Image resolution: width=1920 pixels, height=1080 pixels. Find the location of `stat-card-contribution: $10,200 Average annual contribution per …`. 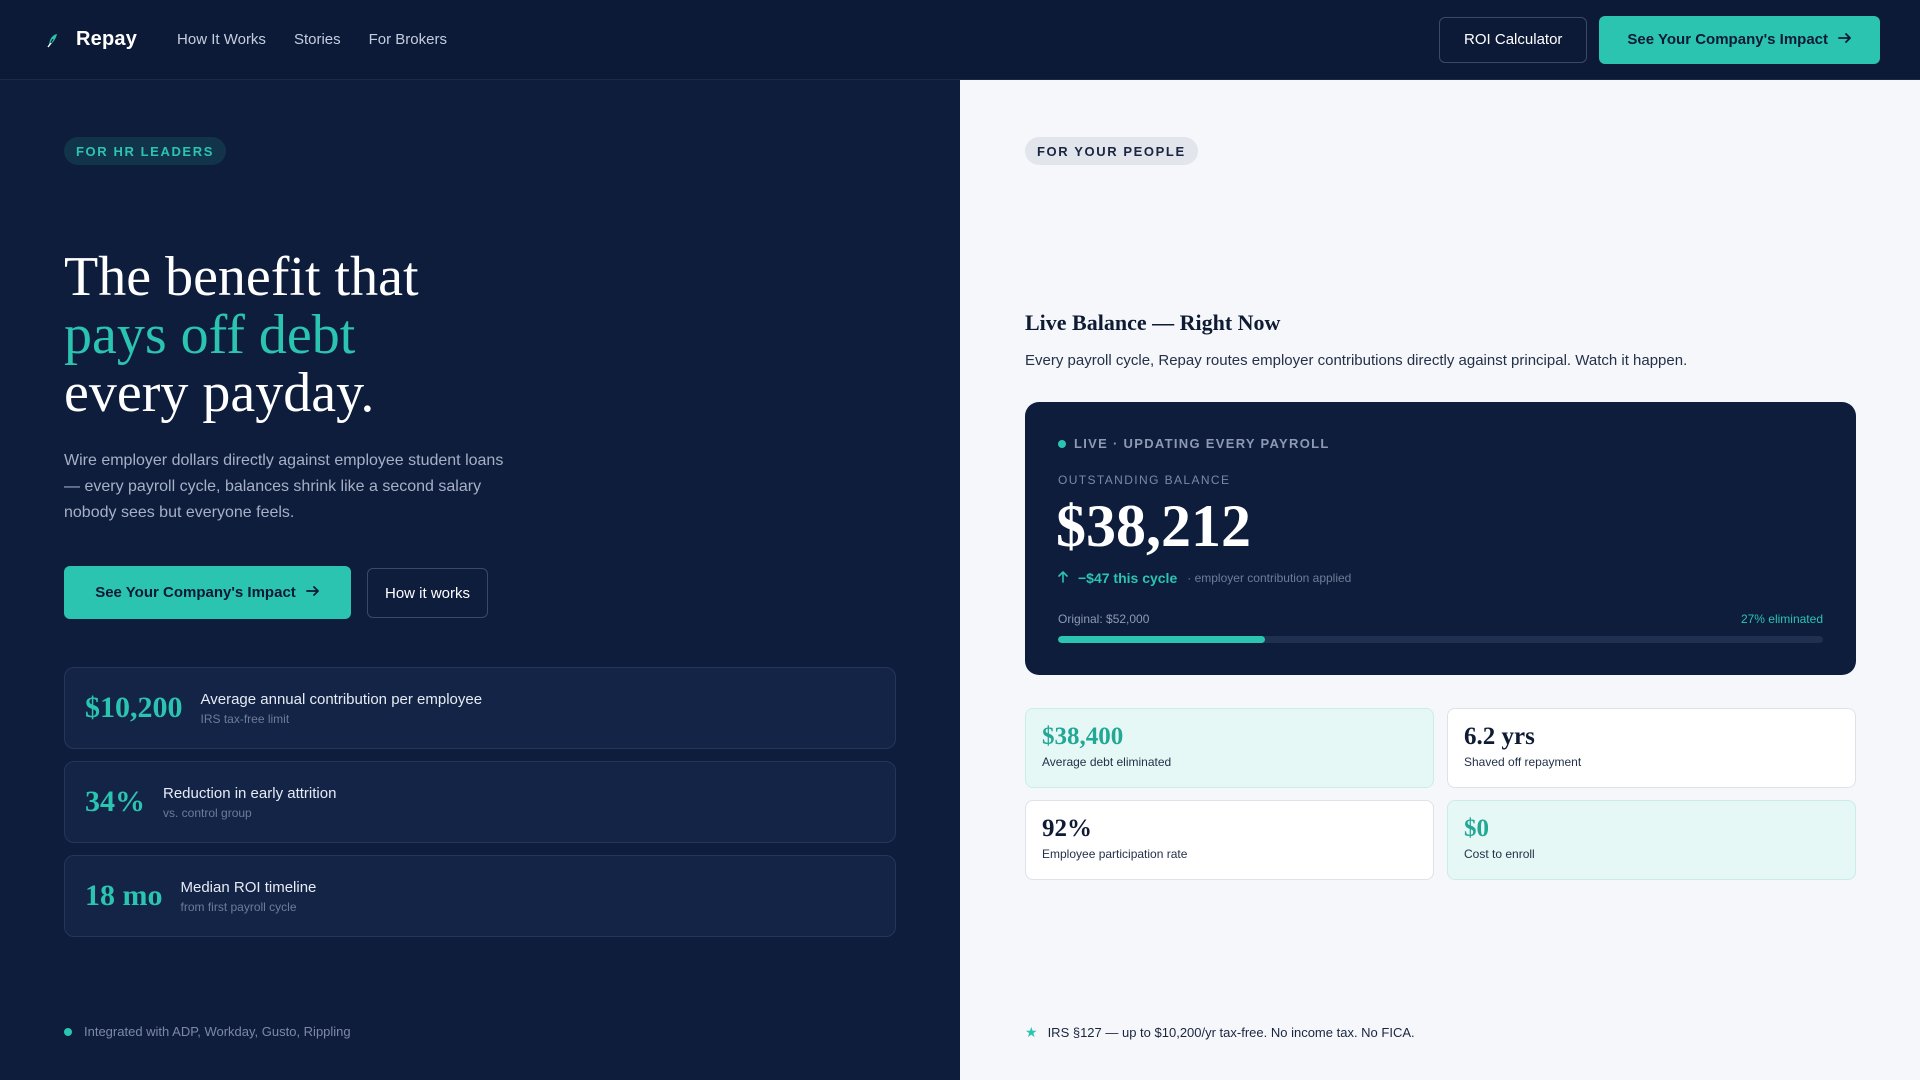

stat-card-contribution: $10,200 Average annual contribution per … is located at coordinates (480, 708).